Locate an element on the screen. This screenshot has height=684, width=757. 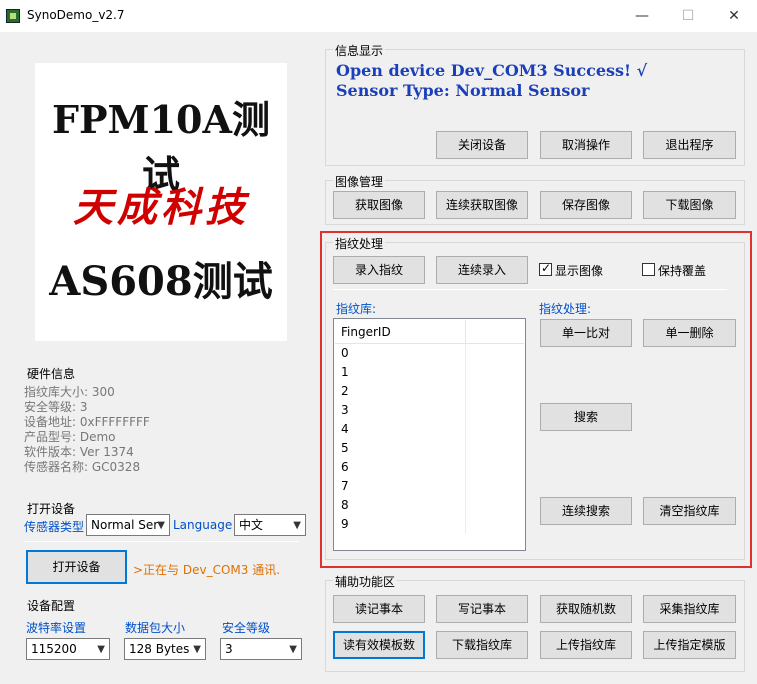
get-image-button: 获取图像 is located at coordinates (379, 205).